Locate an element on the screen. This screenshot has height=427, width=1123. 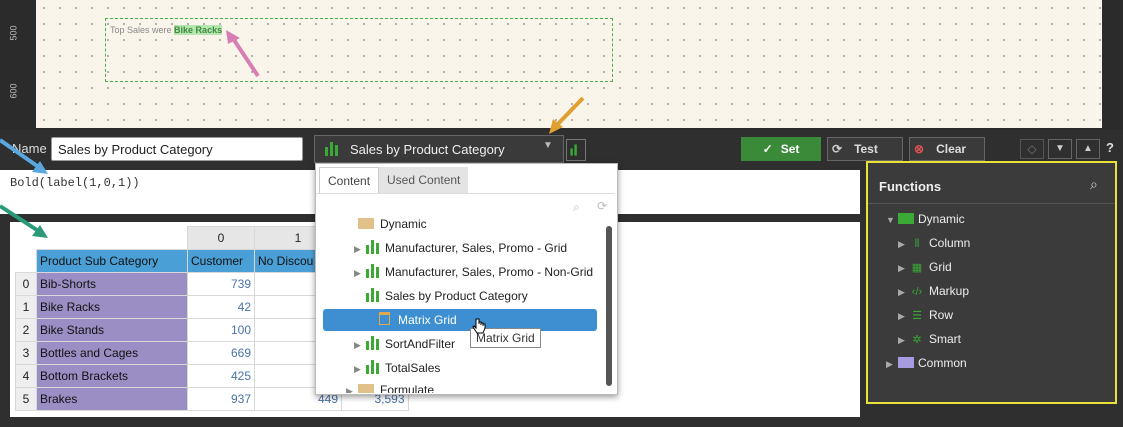
pink-arrow is located at coordinates (243, 54).